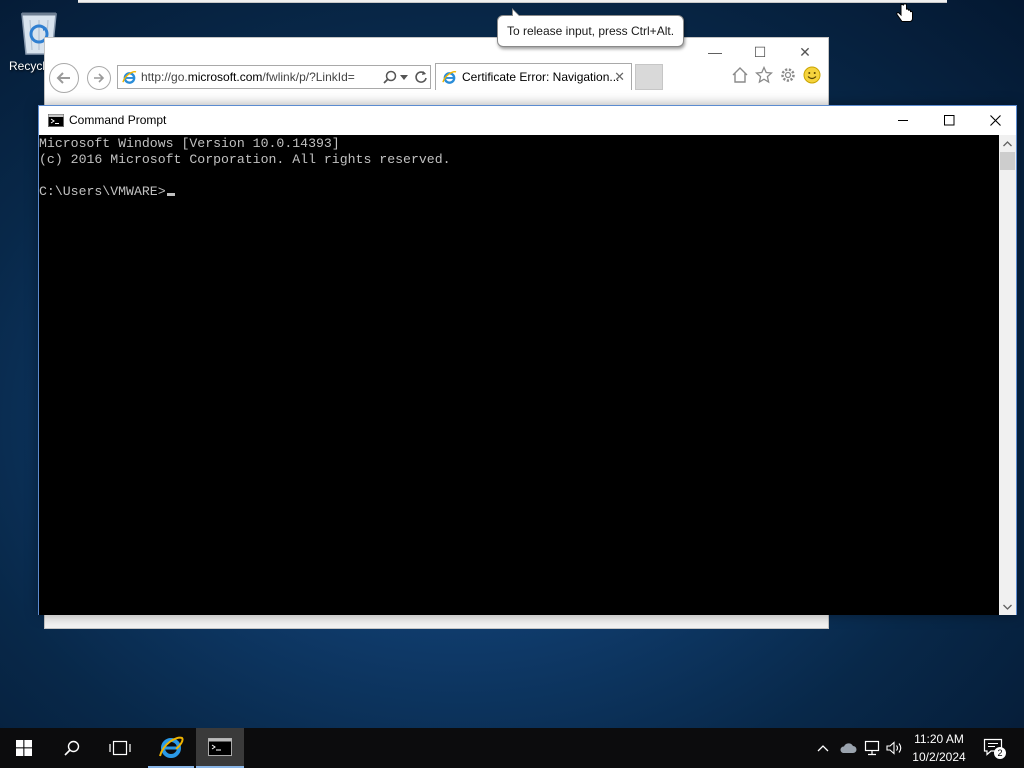 This screenshot has height=768, width=1024. I want to click on start-button, so click(24, 748).